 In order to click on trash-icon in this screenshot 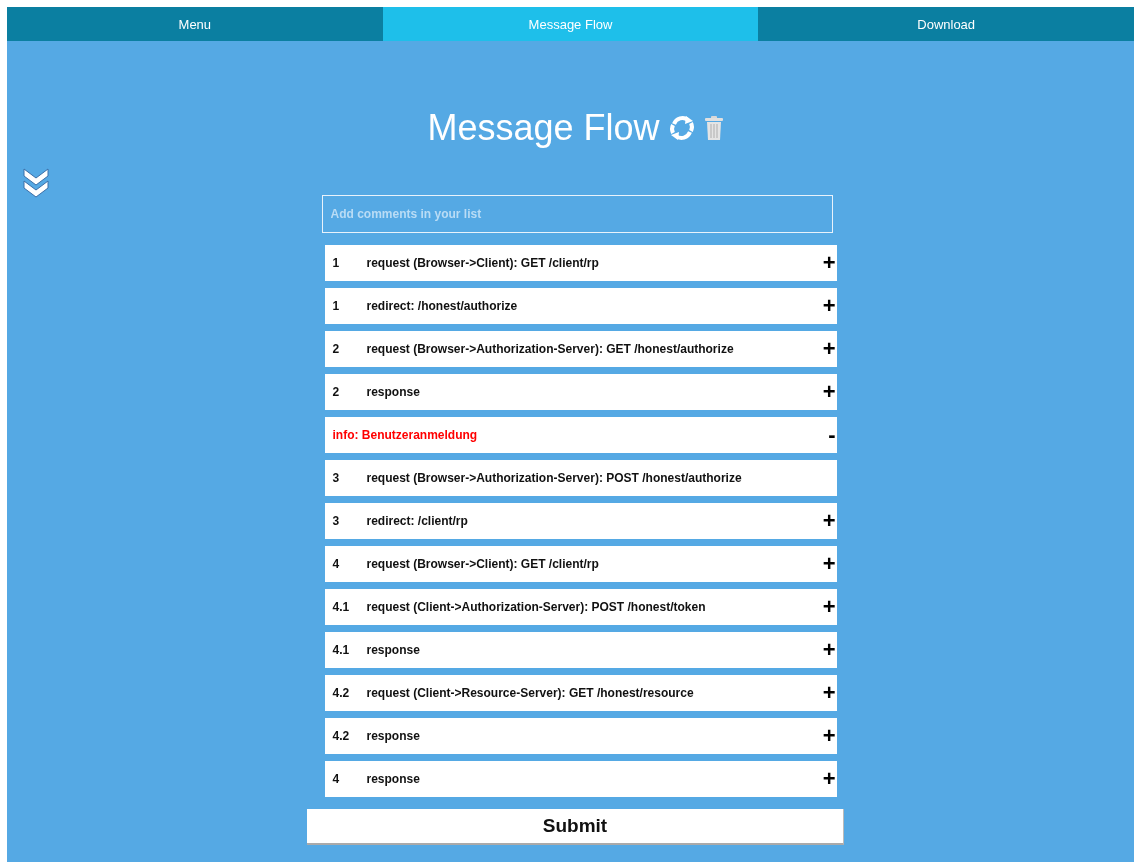, I will do `click(713, 128)`.